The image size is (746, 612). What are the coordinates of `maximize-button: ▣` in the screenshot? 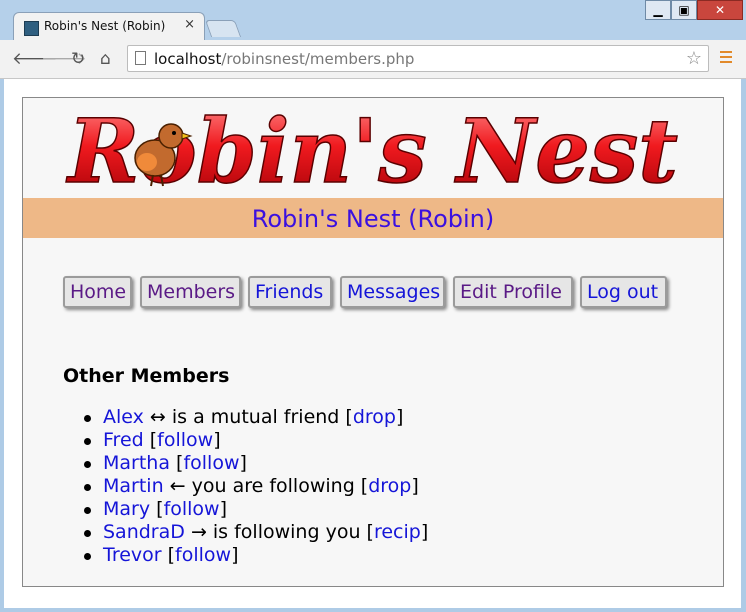 It's located at (684, 10).